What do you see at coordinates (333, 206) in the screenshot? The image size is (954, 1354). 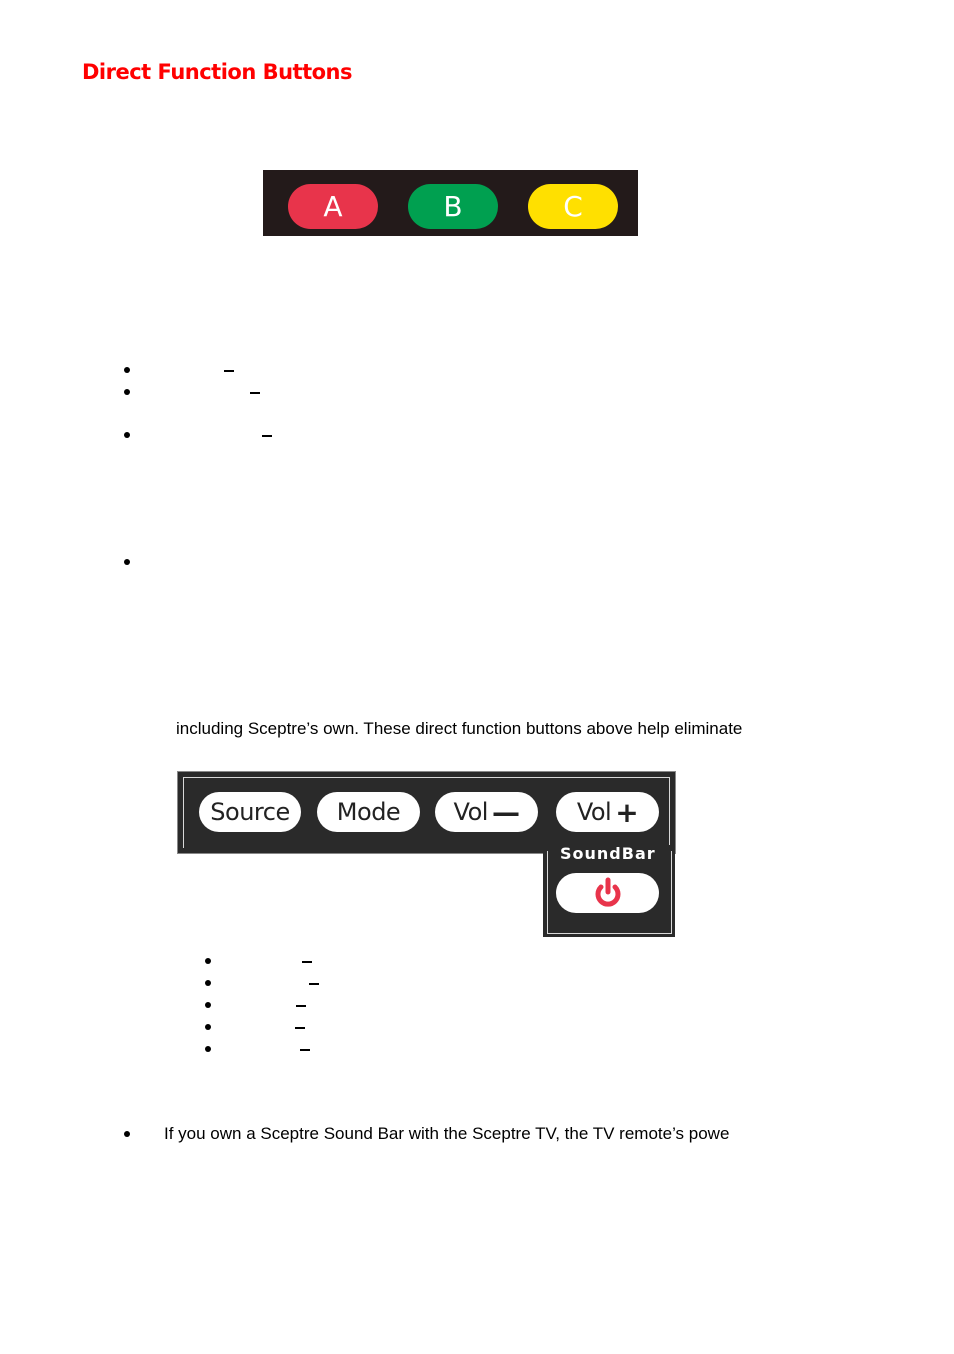 I see `button-a: A` at bounding box center [333, 206].